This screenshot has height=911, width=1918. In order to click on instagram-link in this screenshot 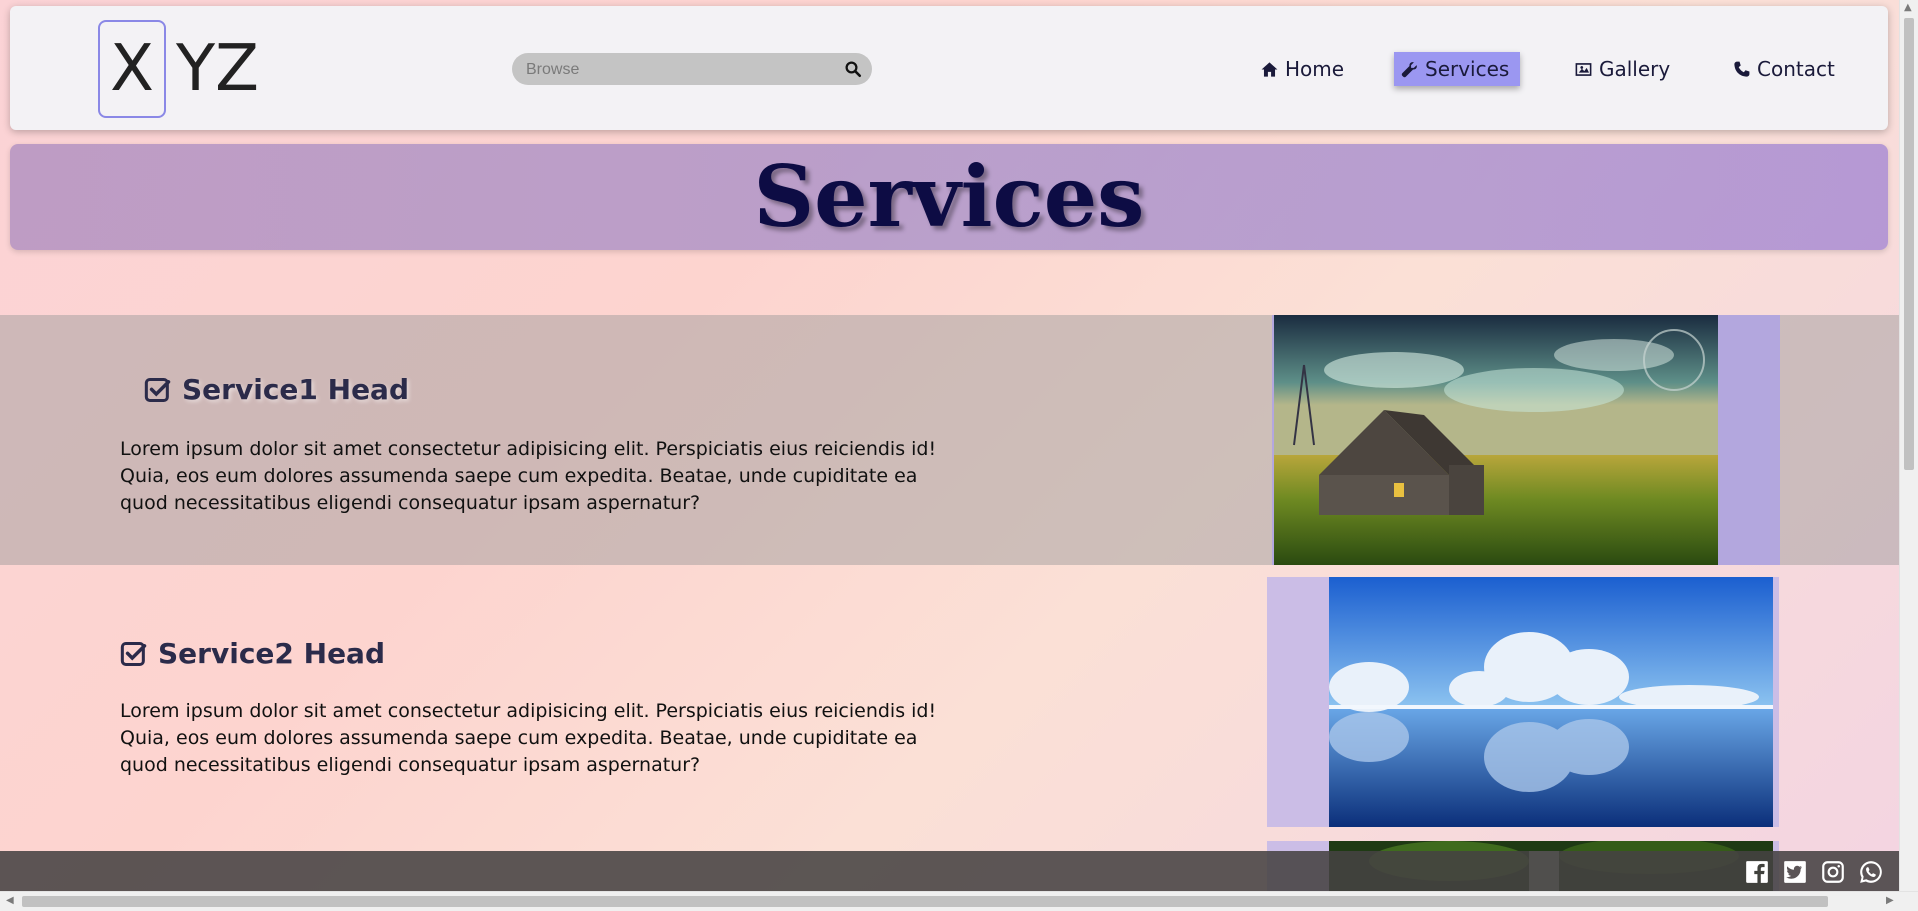, I will do `click(1833, 872)`.